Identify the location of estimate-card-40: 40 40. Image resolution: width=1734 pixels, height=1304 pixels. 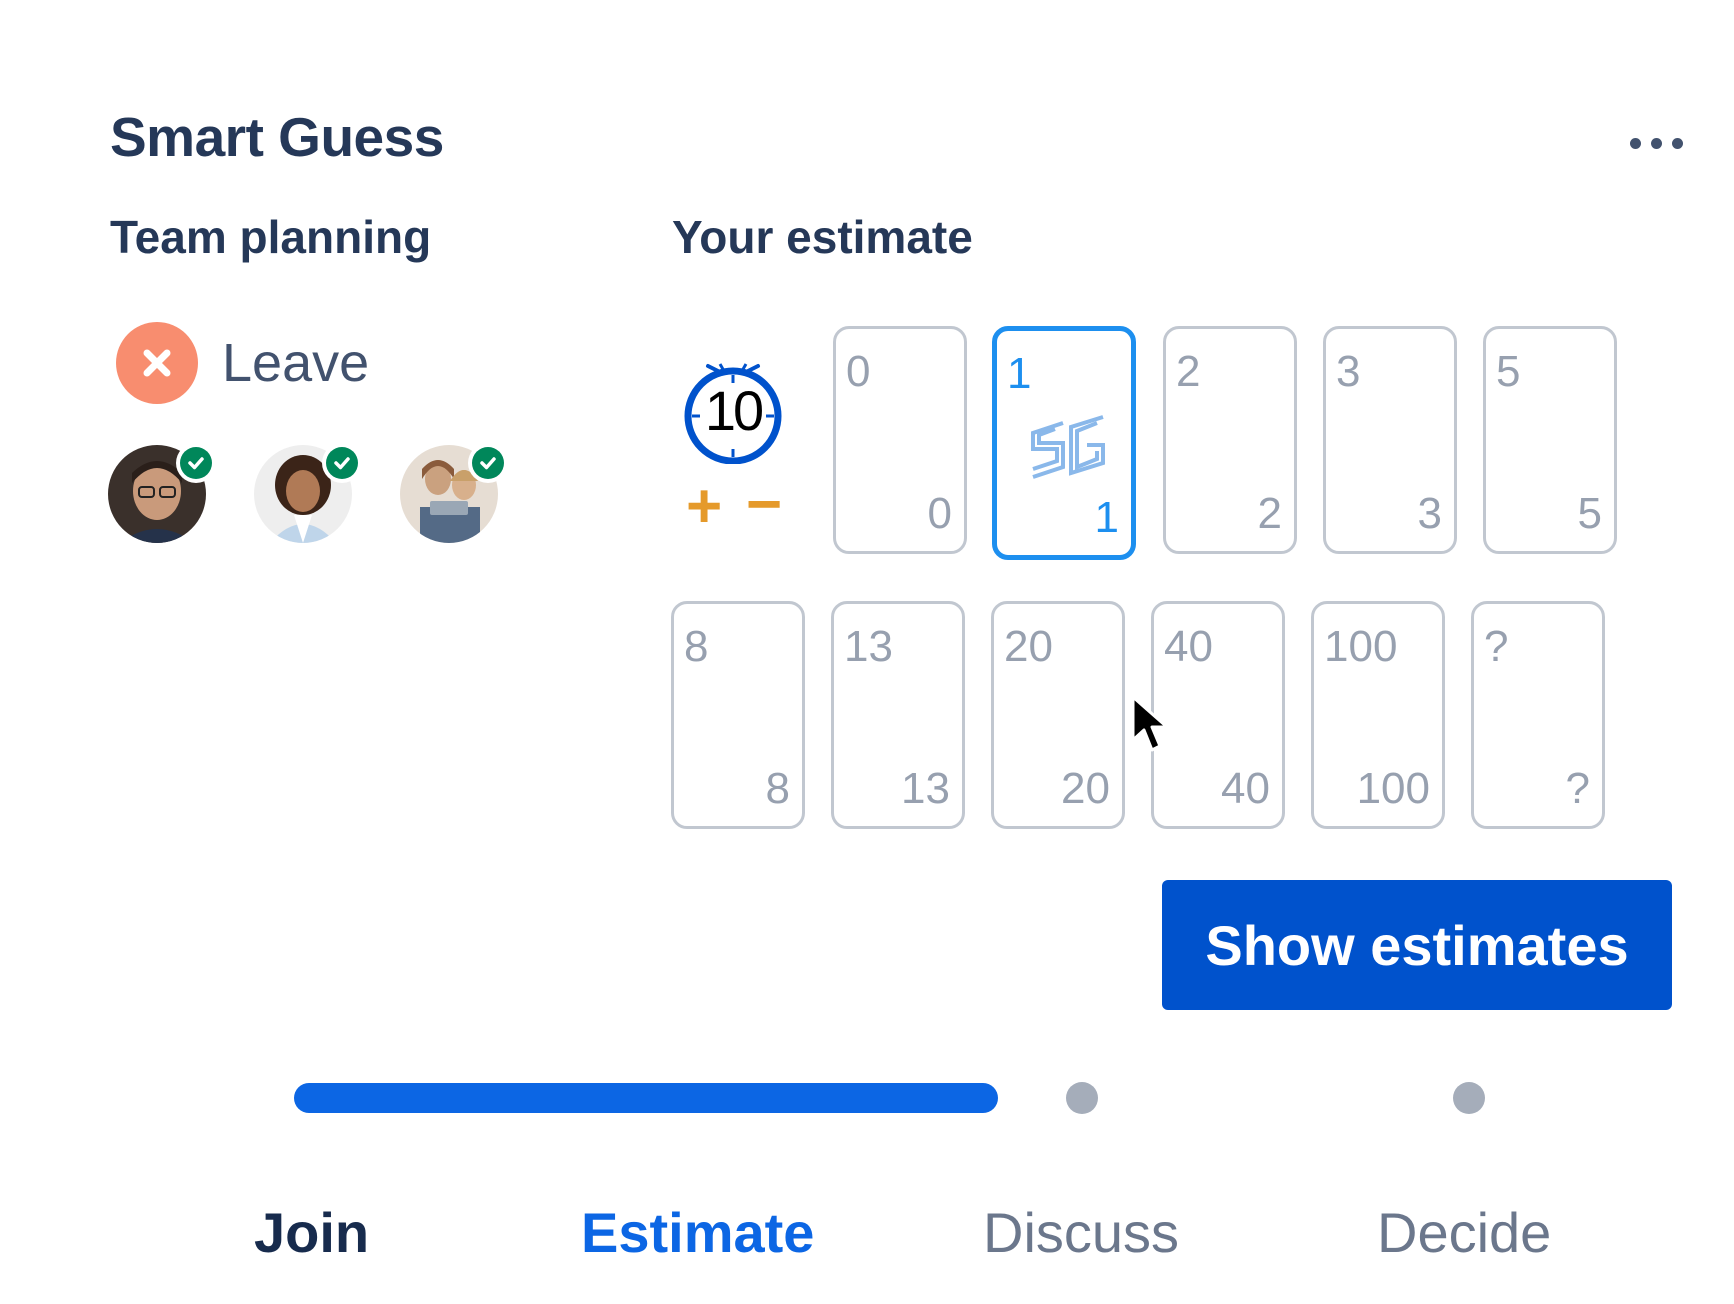
(1218, 715).